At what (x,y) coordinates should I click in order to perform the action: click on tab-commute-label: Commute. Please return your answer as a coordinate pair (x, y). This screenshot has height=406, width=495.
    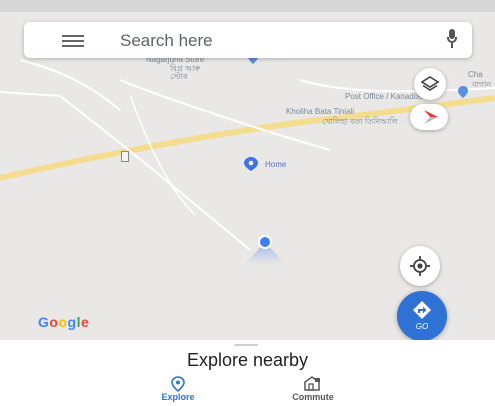
    Looking at the image, I should click on (313, 397).